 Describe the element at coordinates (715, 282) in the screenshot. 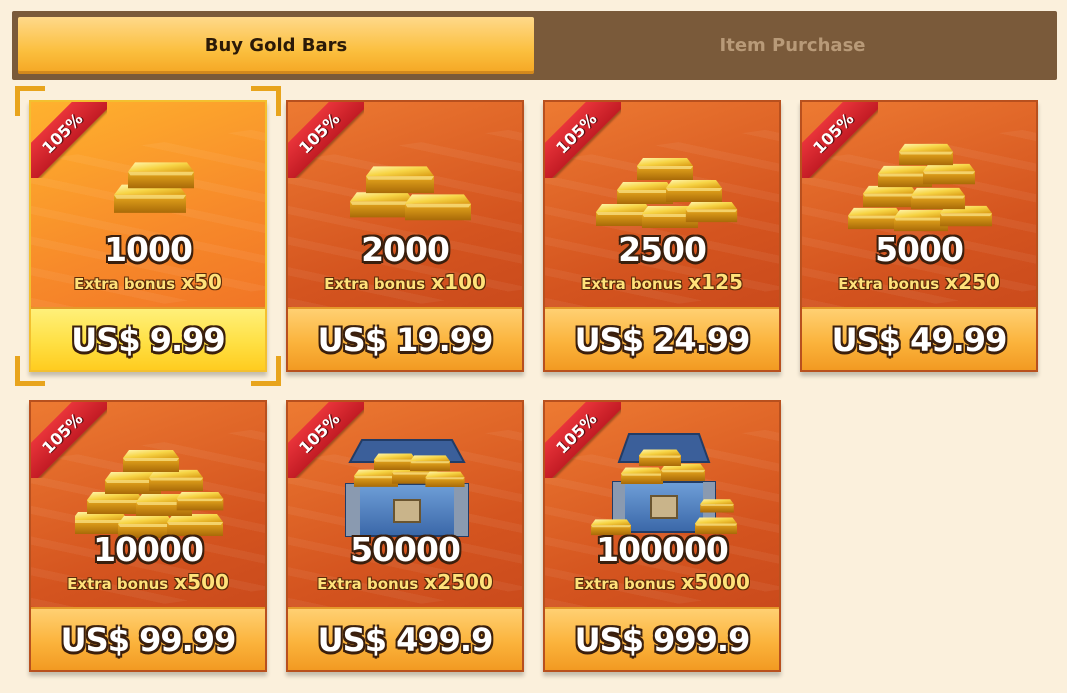

I see `bonus-multiplier: x125` at that location.